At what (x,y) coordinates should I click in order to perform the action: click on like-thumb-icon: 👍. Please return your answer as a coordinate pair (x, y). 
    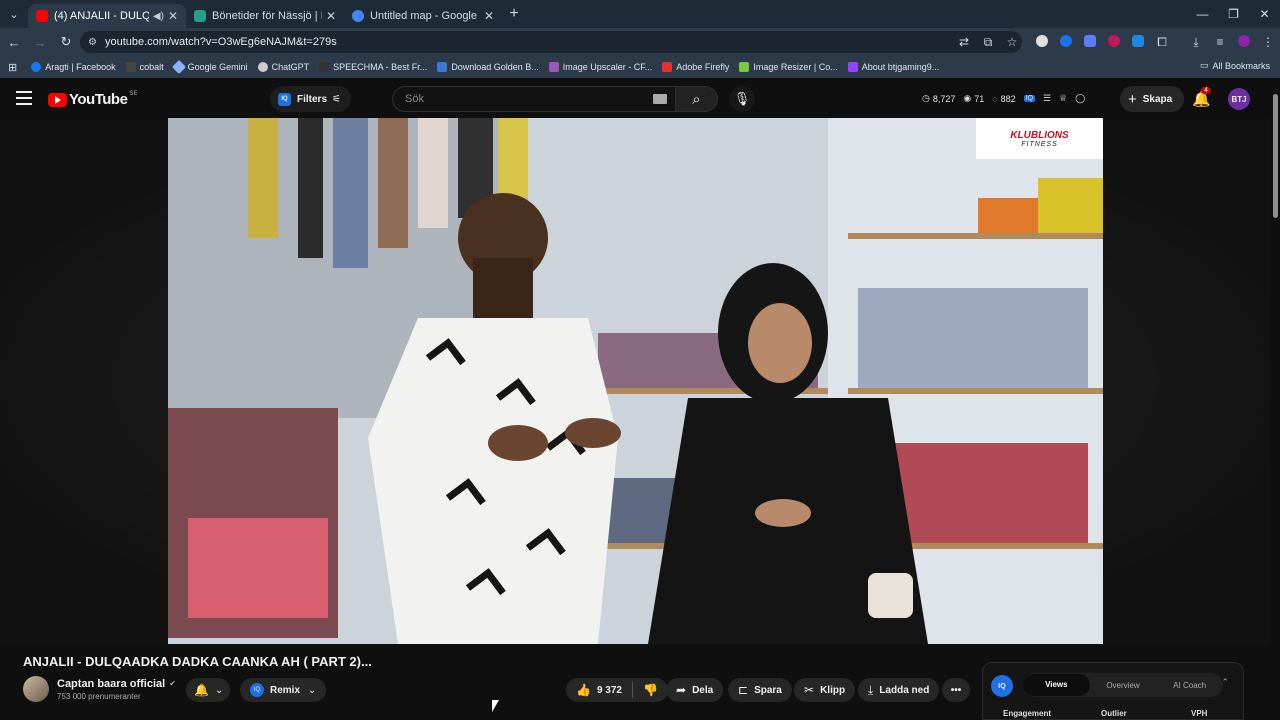
    Looking at the image, I should click on (583, 690).